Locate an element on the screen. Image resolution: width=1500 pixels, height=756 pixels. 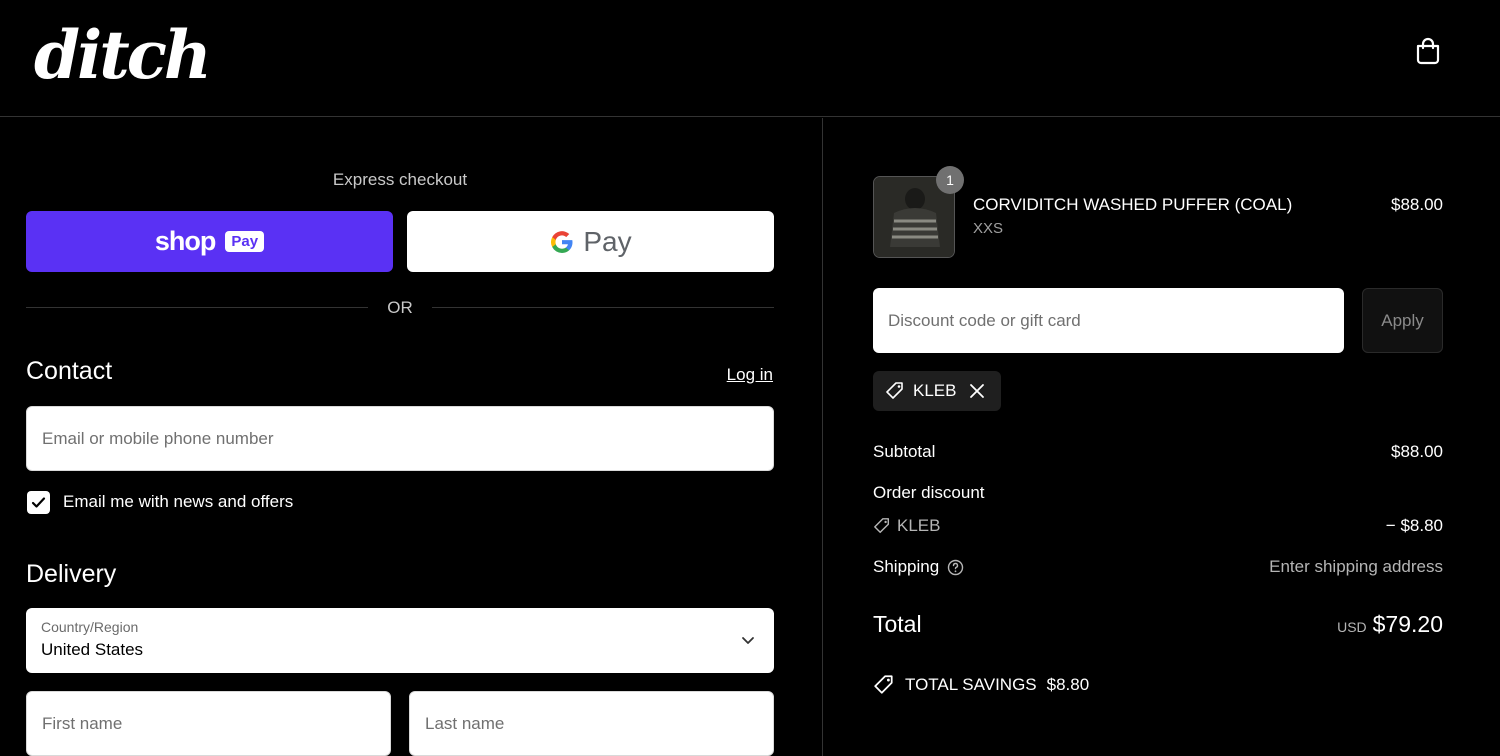
order-discount-code: KLEB is located at coordinates (919, 525).